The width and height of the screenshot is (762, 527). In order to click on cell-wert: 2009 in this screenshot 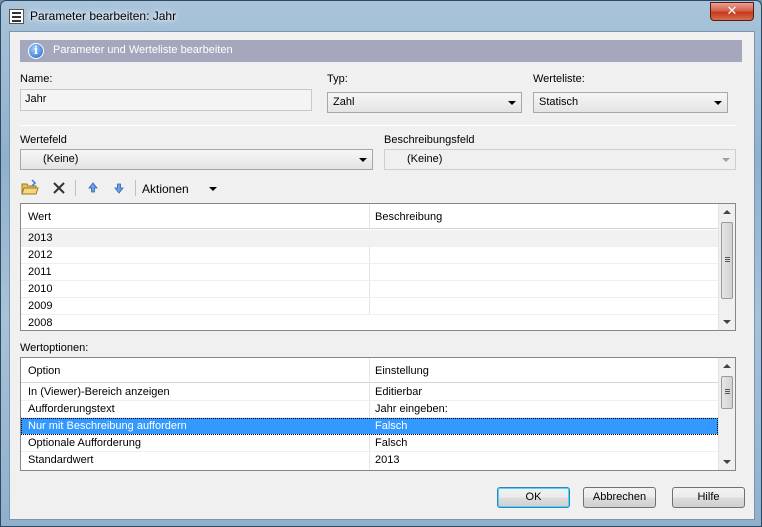, I will do `click(40, 306)`.